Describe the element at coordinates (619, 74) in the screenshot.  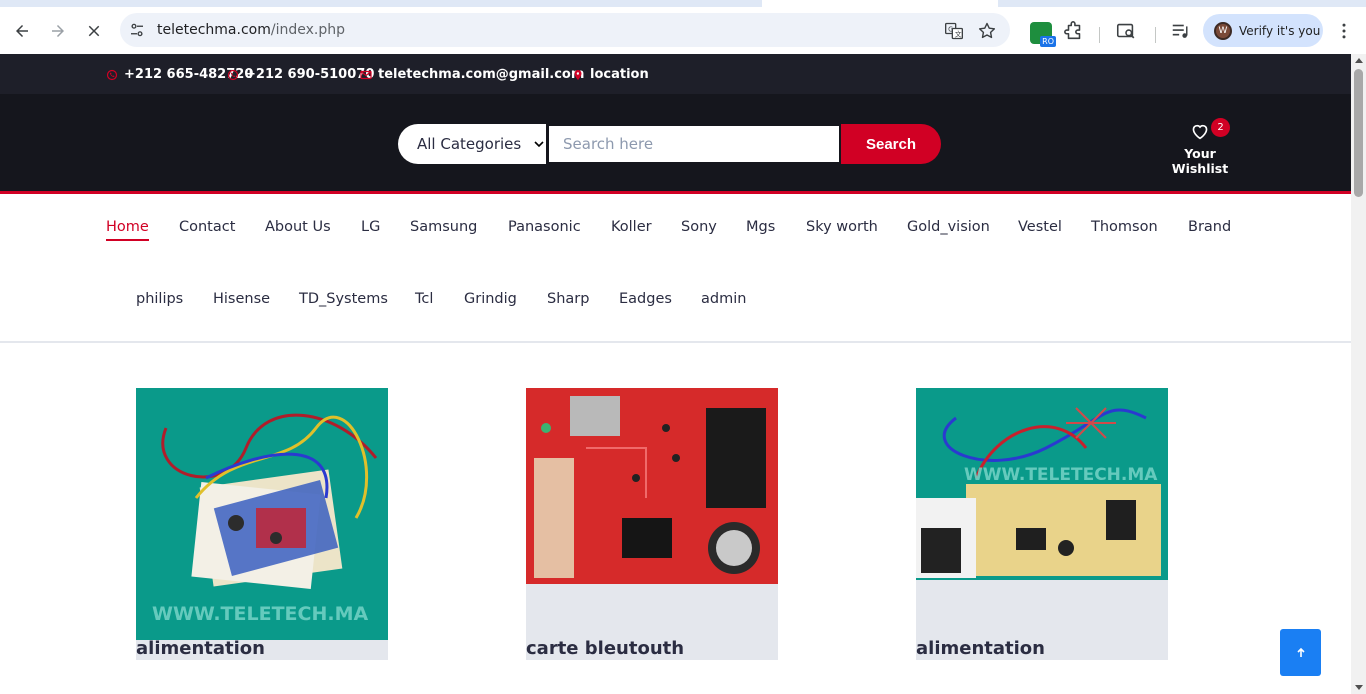
I see `location-text: location` at that location.